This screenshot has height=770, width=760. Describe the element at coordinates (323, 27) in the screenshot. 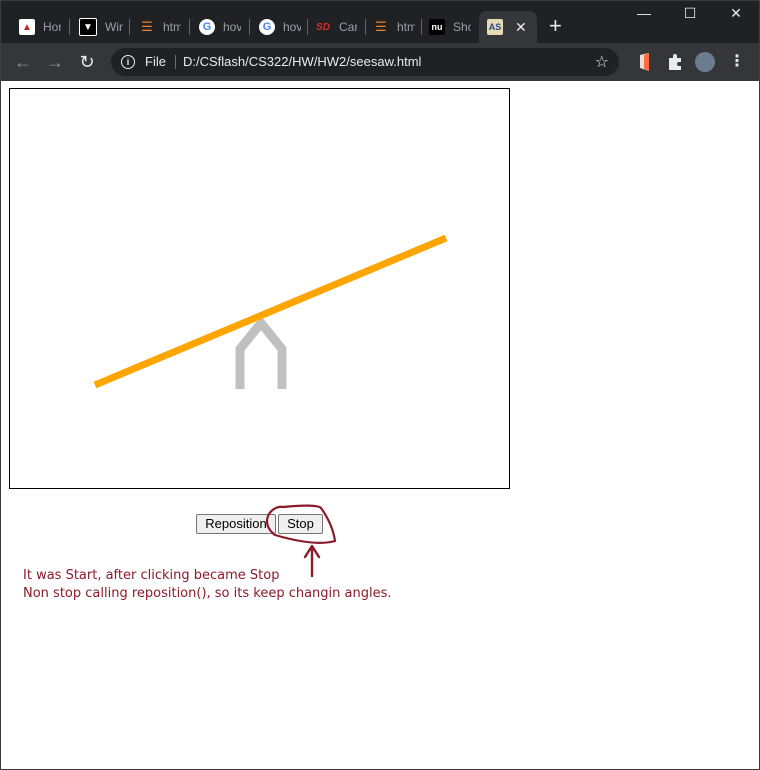

I see `sd-favicon-icon: SD` at that location.